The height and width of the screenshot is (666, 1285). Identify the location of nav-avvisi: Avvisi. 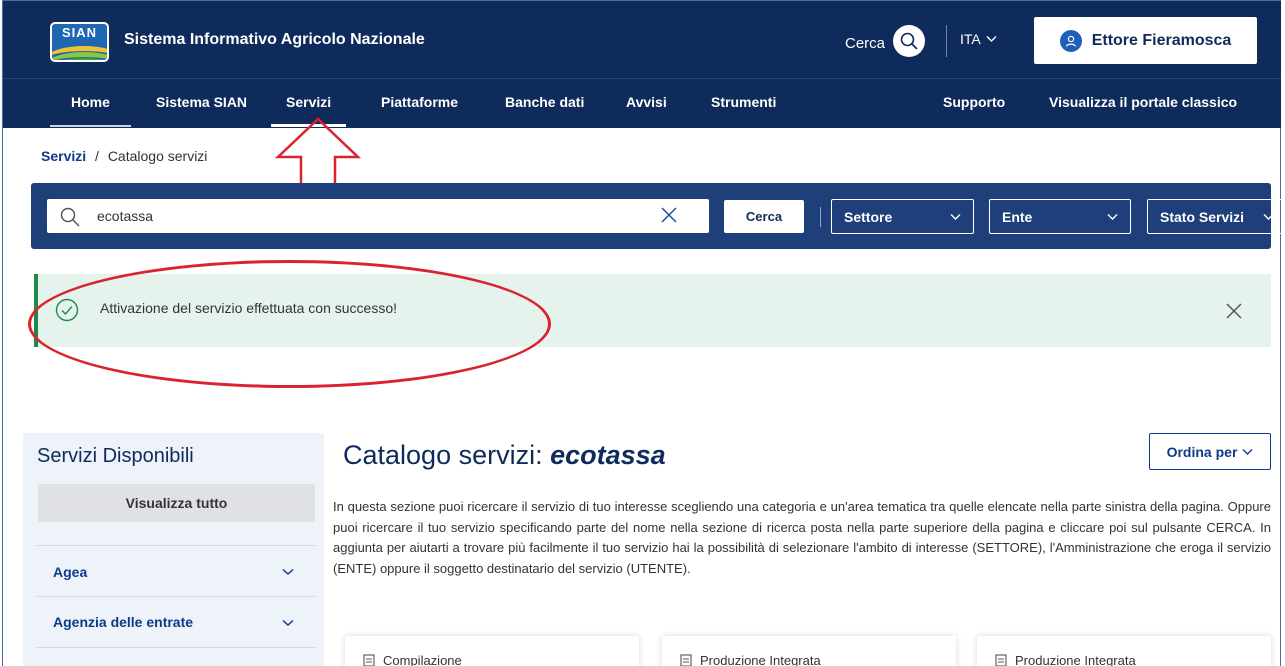
(646, 102).